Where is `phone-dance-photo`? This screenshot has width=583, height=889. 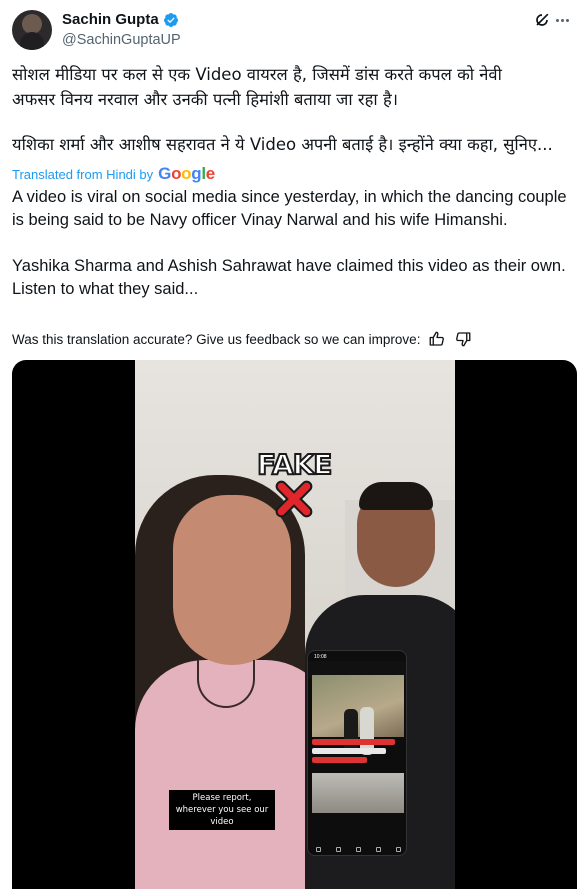
phone-dance-photo is located at coordinates (358, 715).